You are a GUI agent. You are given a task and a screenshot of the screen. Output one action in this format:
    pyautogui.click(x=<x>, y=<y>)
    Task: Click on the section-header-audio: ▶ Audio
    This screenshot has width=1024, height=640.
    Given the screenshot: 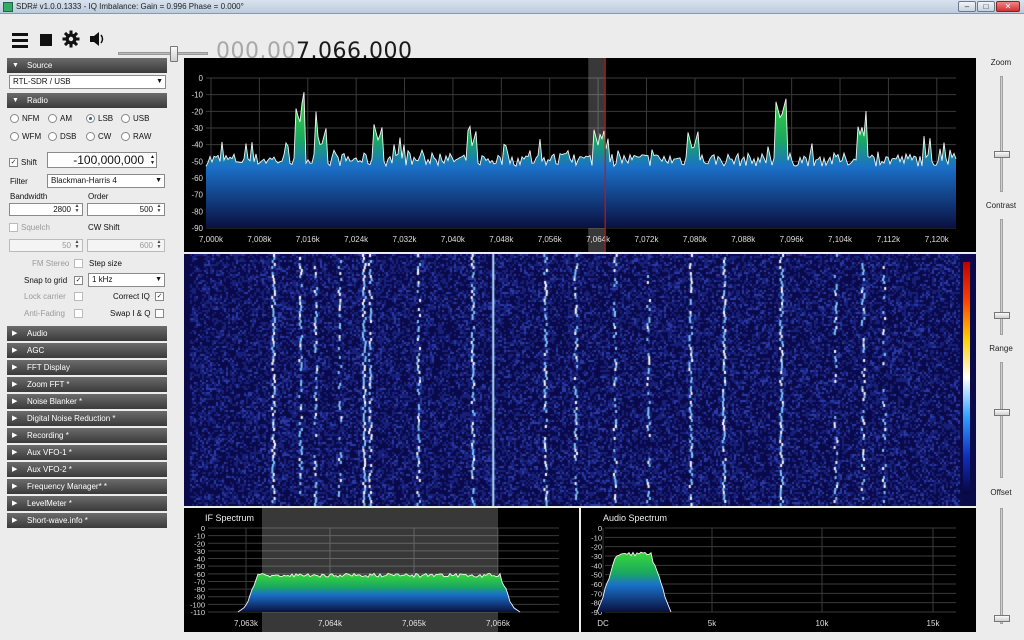 What is the action you would take?
    pyautogui.click(x=87, y=333)
    